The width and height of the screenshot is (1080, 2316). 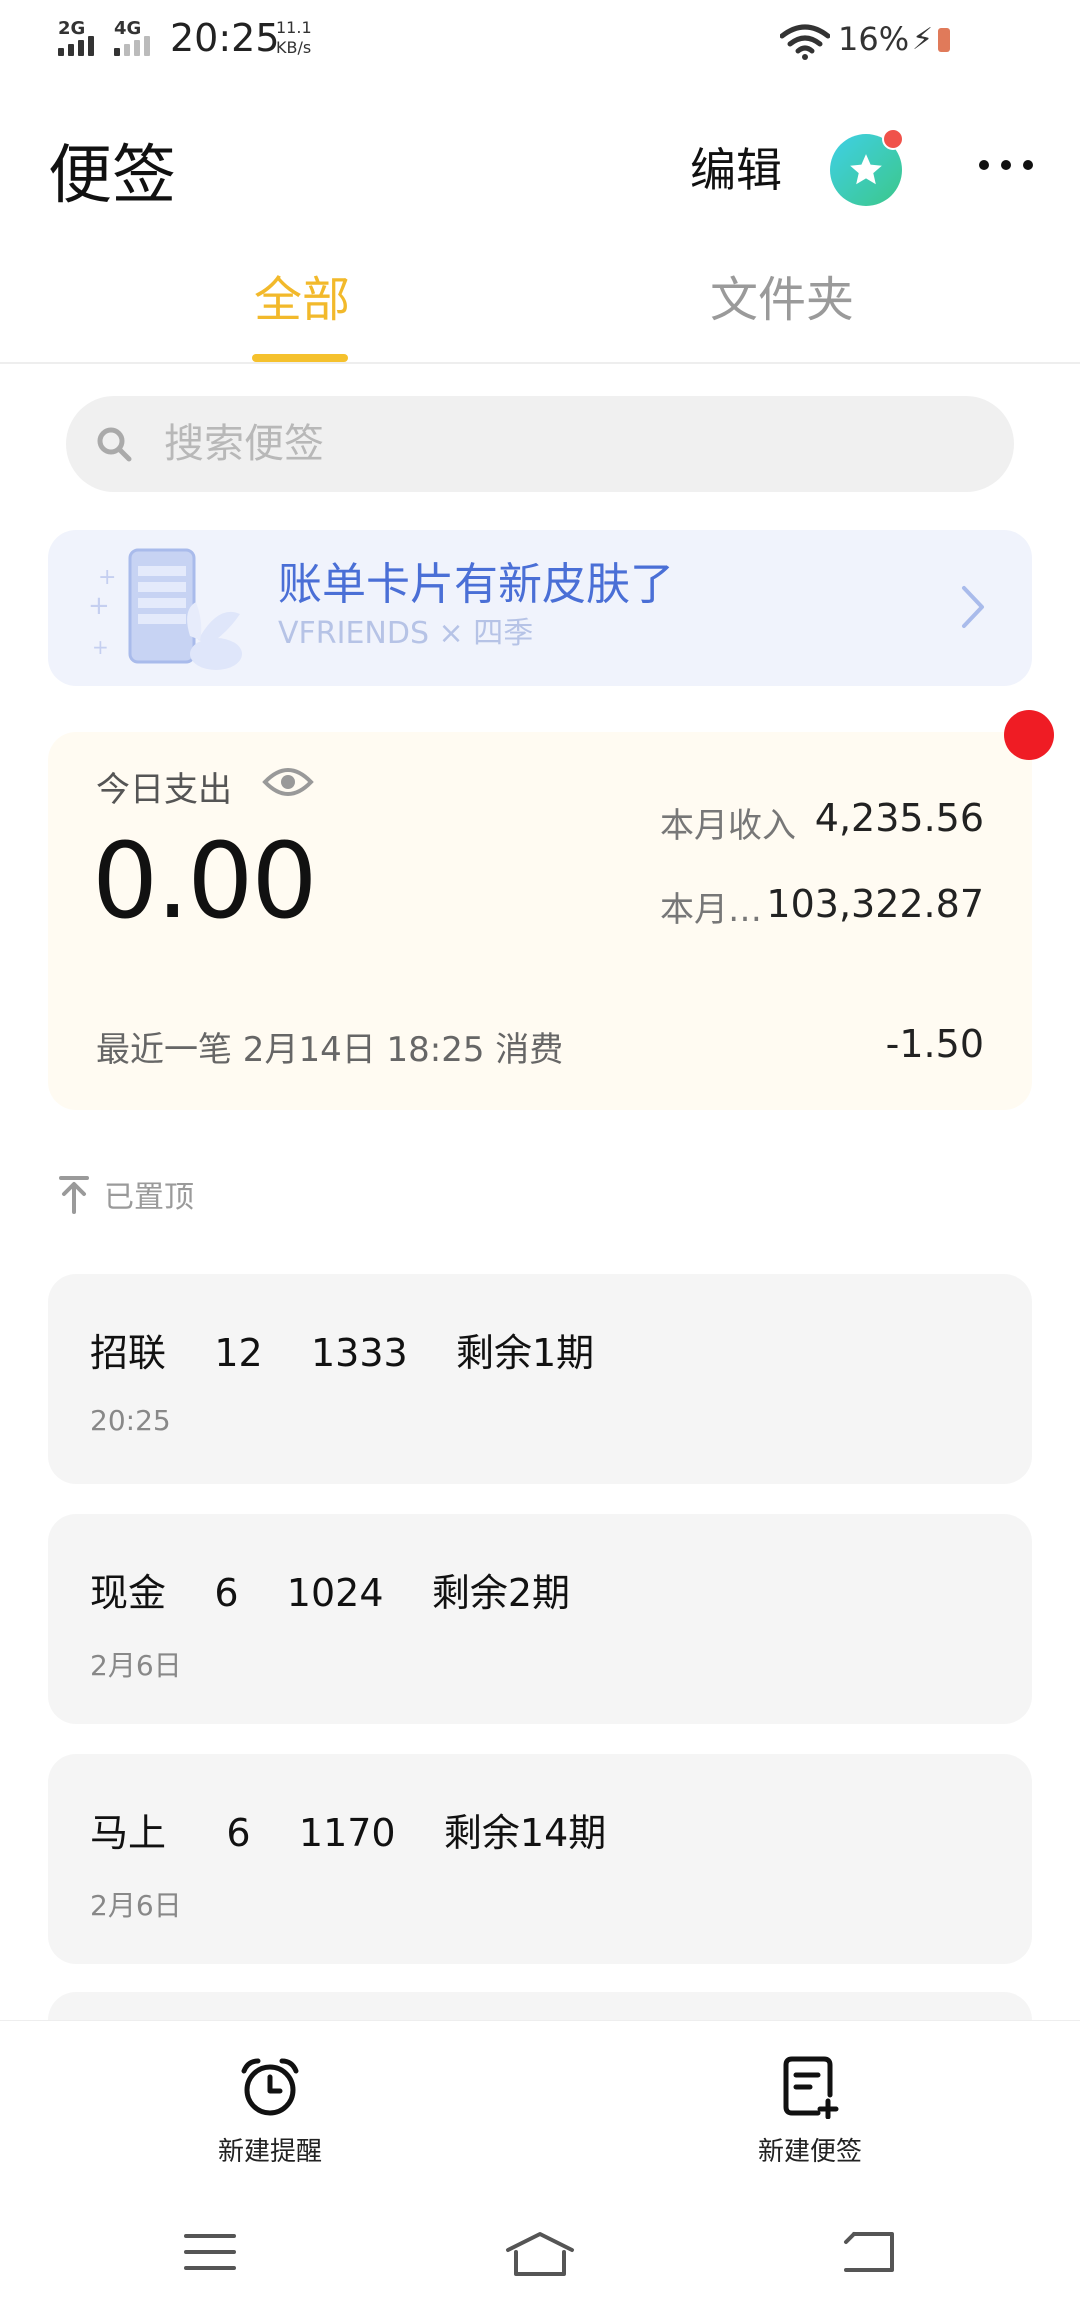 What do you see at coordinates (165, 609) in the screenshot?
I see `phone-plant-illustration-icon: + + +` at bounding box center [165, 609].